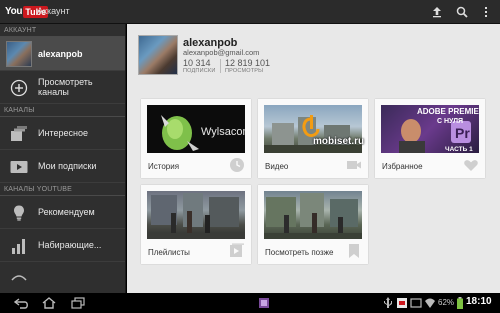 This screenshot has height=313, width=500. I want to click on logo-you: You, so click(14, 11).